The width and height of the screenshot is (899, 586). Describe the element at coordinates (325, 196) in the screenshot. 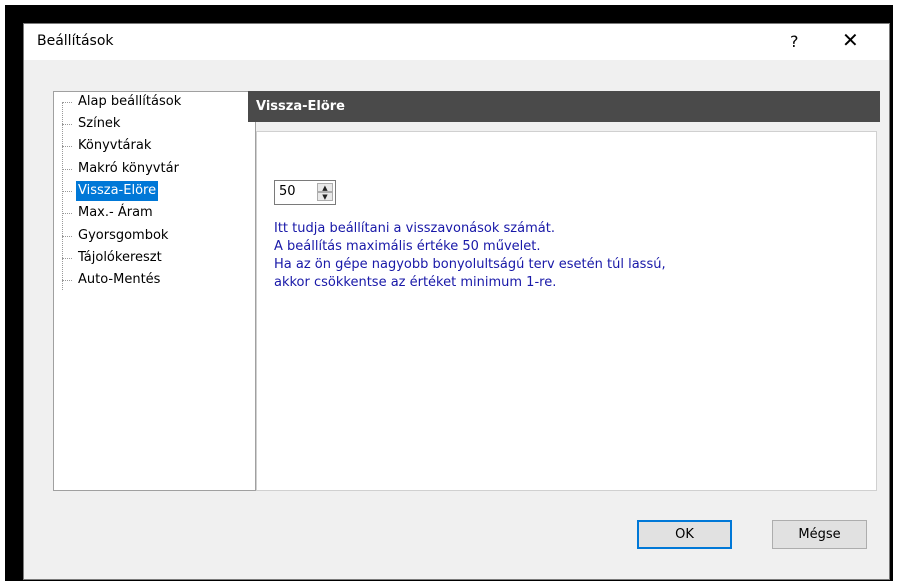

I see `spin-down-icon: ▼` at that location.